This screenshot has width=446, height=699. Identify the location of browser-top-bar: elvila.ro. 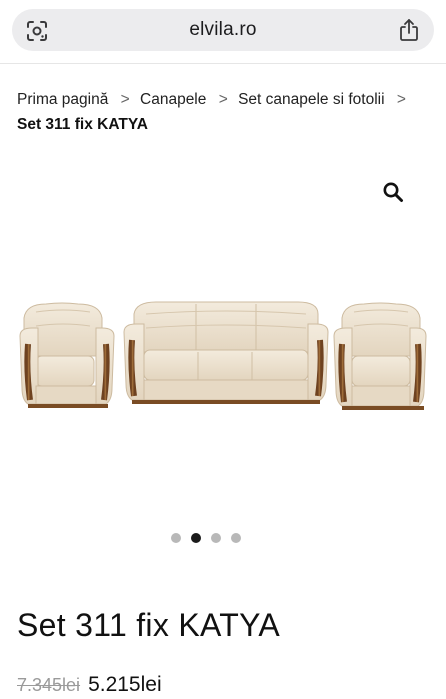
(223, 32).